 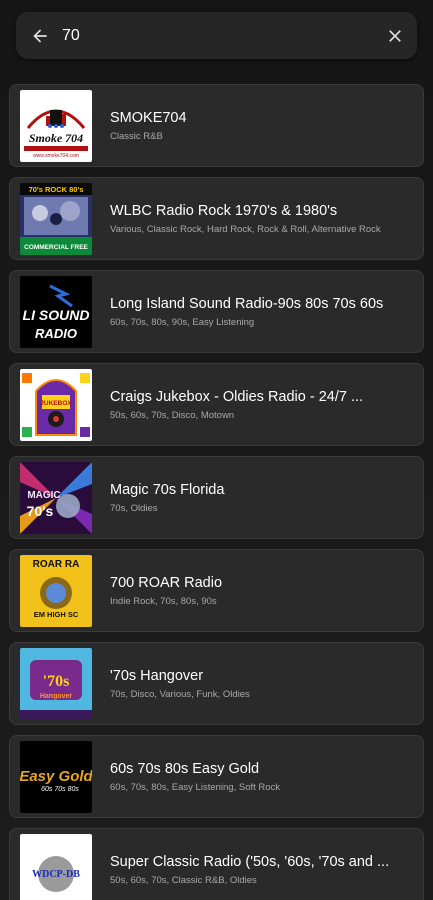 I want to click on close-icon, so click(x=395, y=35).